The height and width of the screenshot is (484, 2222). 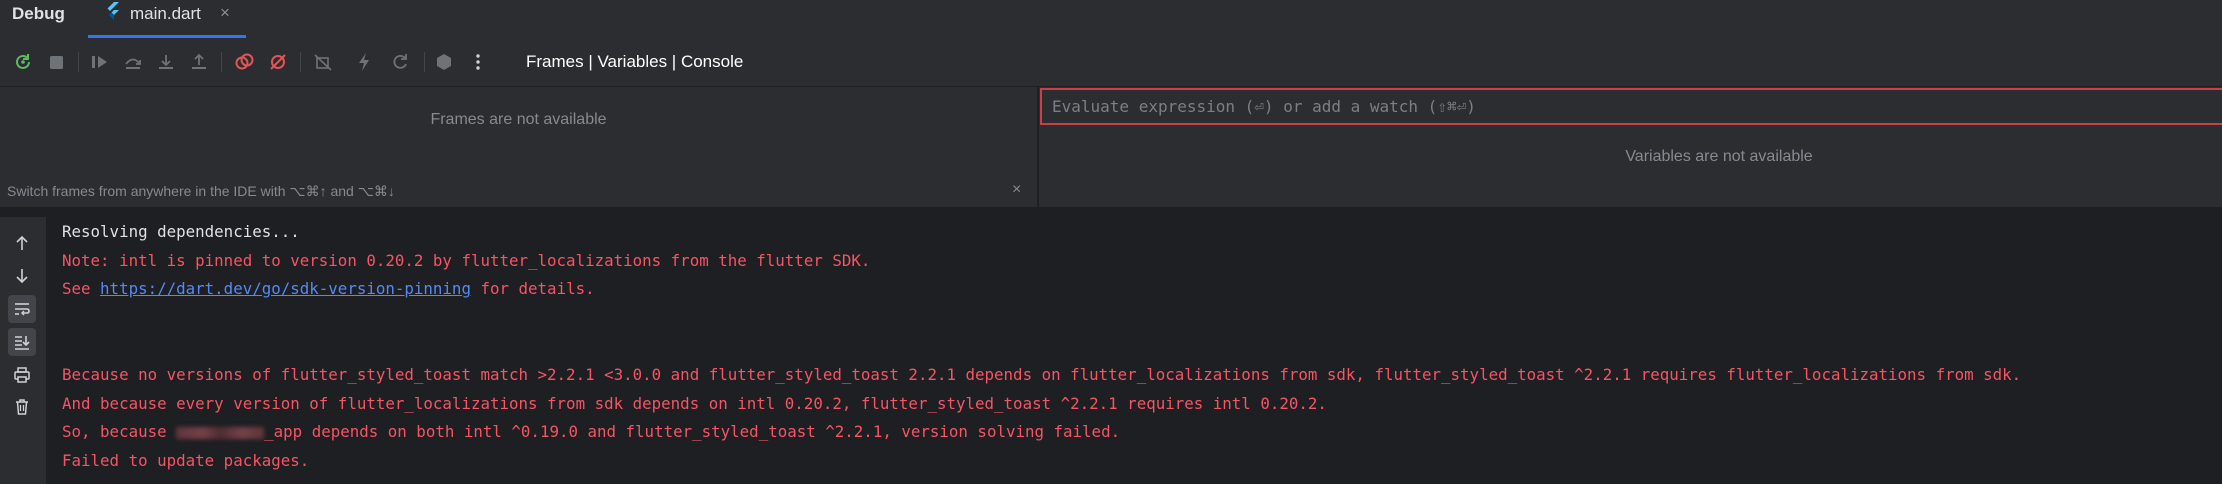 I want to click on step-out-icon, so click(x=199, y=62).